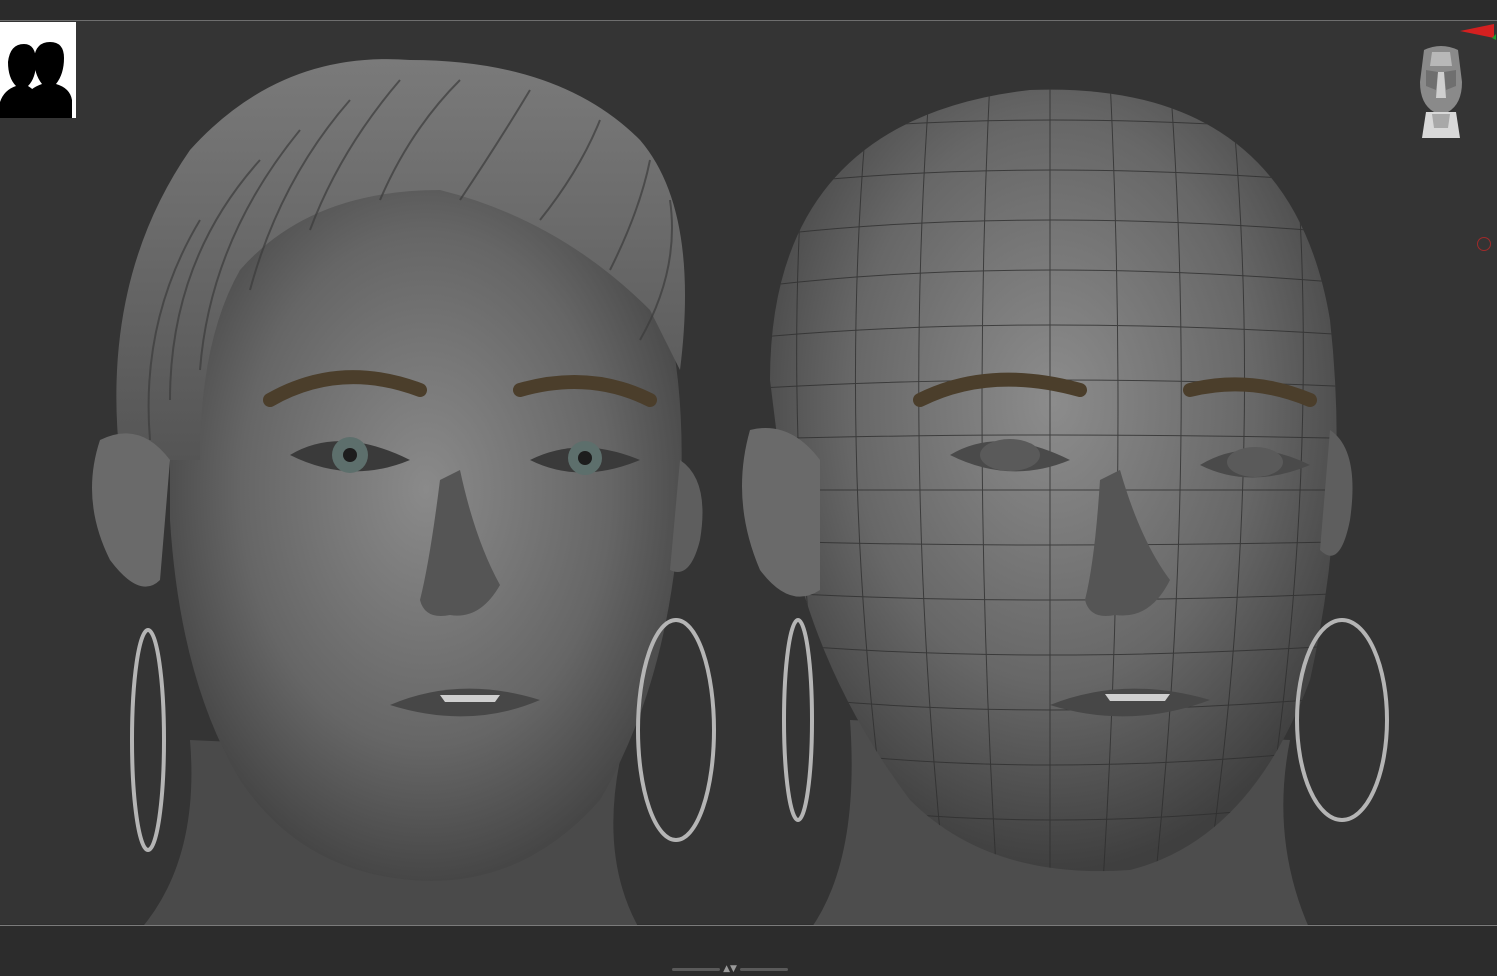 This screenshot has width=1497, height=976. What do you see at coordinates (36, 80) in the screenshot?
I see `two-heads-silhouette-icon` at bounding box center [36, 80].